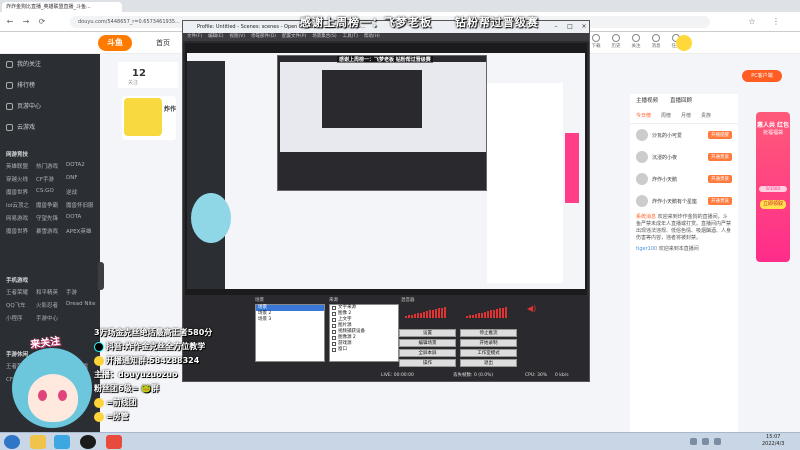 The image size is (800, 450). Describe the element at coordinates (643, 115) in the screenshot. I see `rank-tab: 今日榜` at that location.